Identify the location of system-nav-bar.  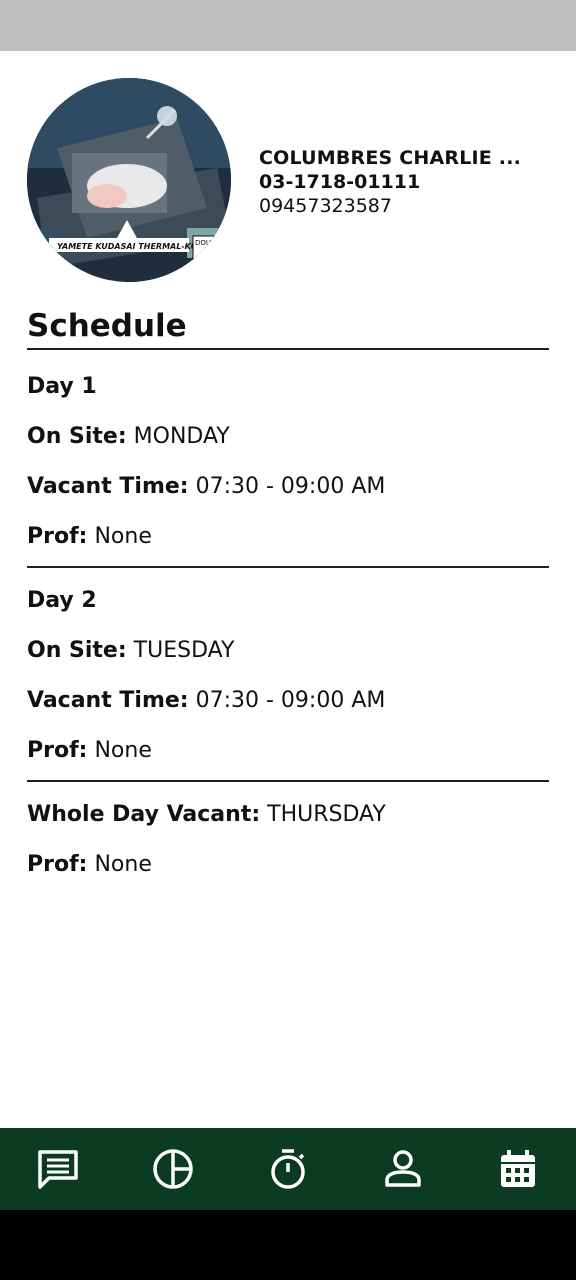
(288, 1245).